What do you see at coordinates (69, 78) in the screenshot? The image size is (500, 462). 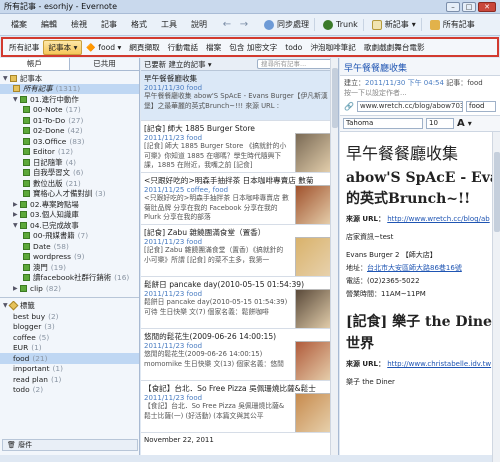 I see `notebooks-header: ▼ 記事本` at bounding box center [69, 78].